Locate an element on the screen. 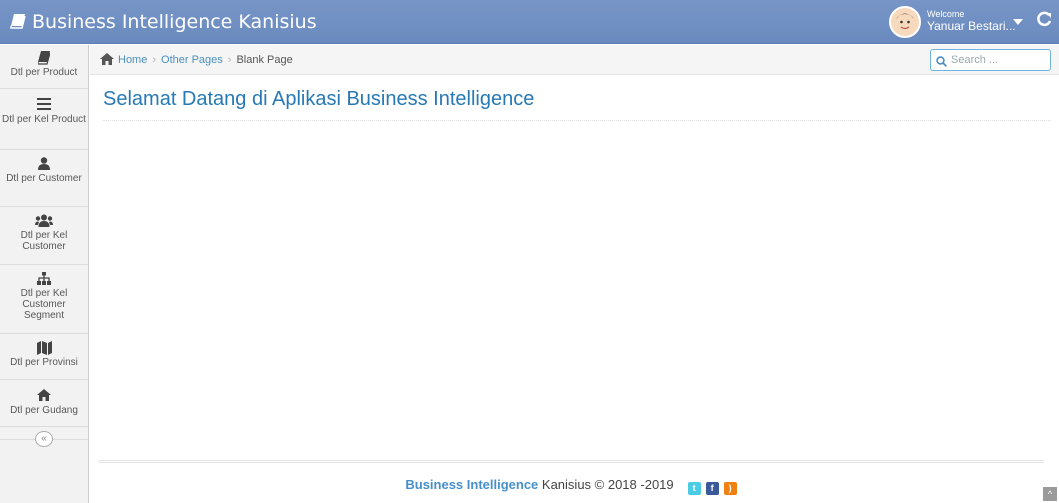  brand: Business Intelligence Kanisius is located at coordinates (163, 22).